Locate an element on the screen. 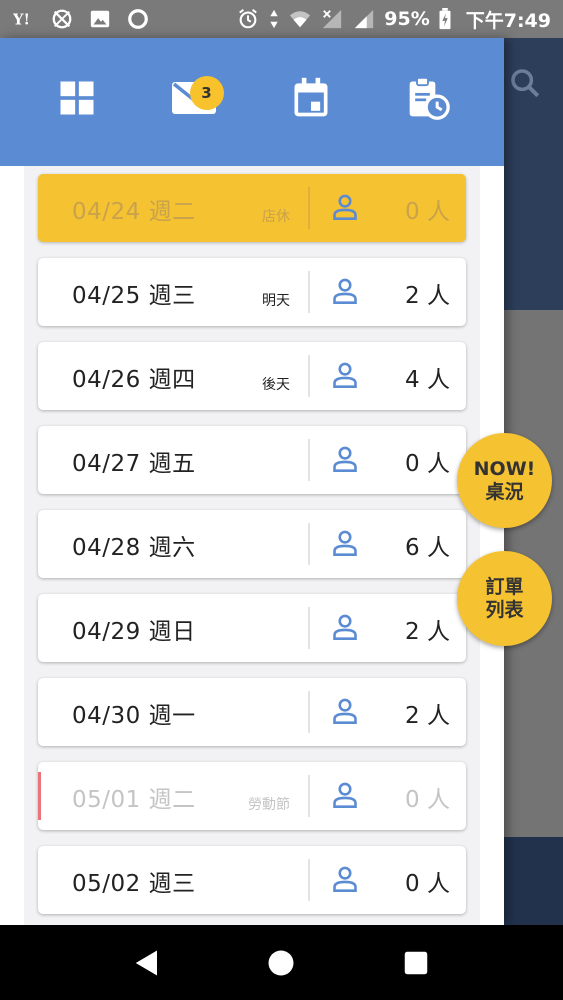  now-table-status-button: NOW! 桌況 is located at coordinates (504, 480).